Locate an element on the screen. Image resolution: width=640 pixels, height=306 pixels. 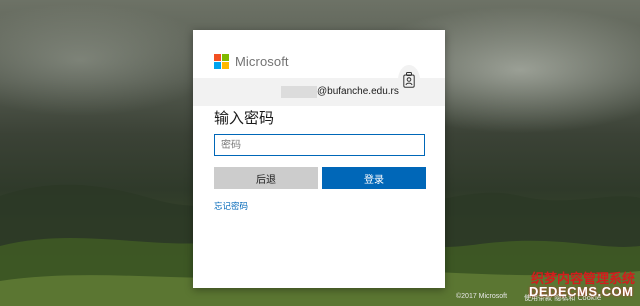
copyright-text: ©2017 Microsoft is located at coordinates (482, 296).